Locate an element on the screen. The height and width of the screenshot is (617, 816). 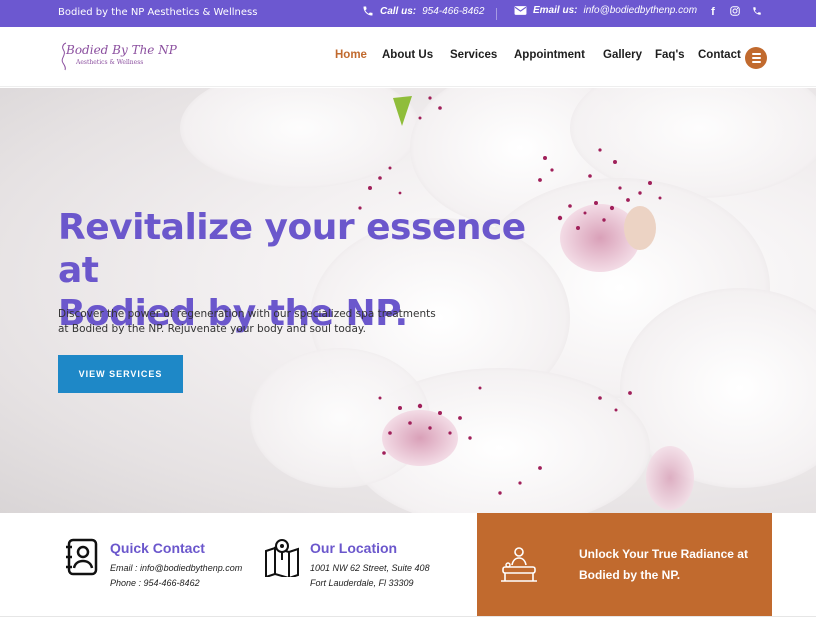
map-pin-icon is located at coordinates (282, 558).